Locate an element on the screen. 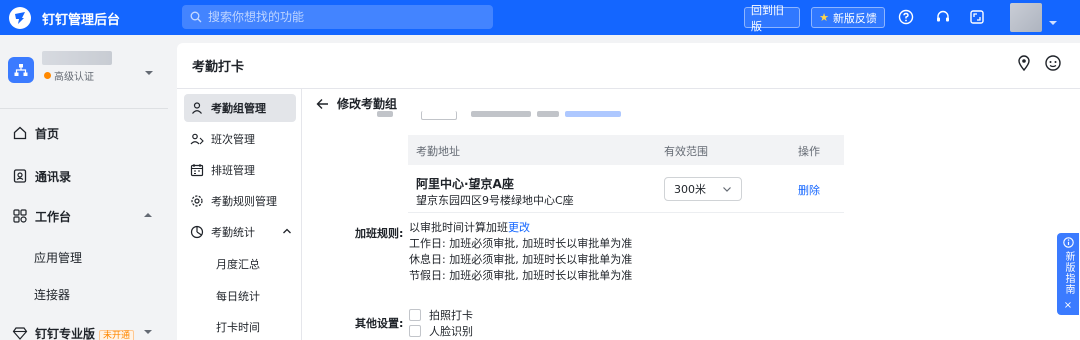  overtime-summary-text: 以审批时间计算加班 is located at coordinates (458, 227).